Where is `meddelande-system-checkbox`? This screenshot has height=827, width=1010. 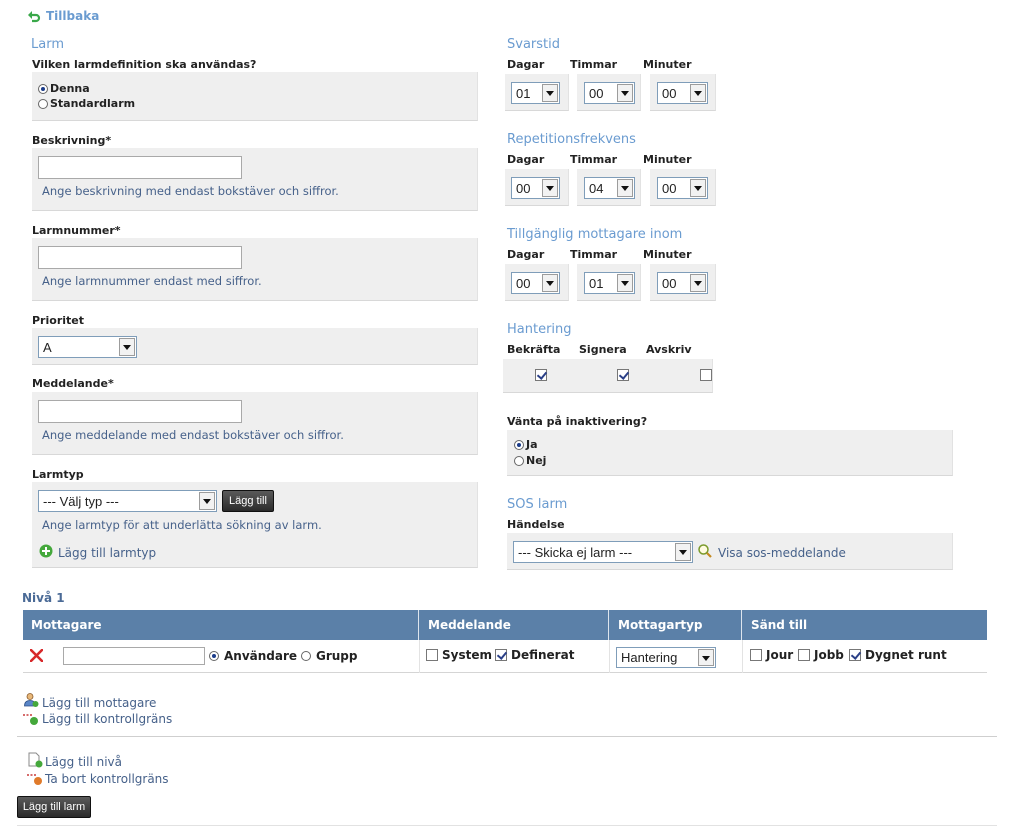 meddelande-system-checkbox is located at coordinates (432, 655).